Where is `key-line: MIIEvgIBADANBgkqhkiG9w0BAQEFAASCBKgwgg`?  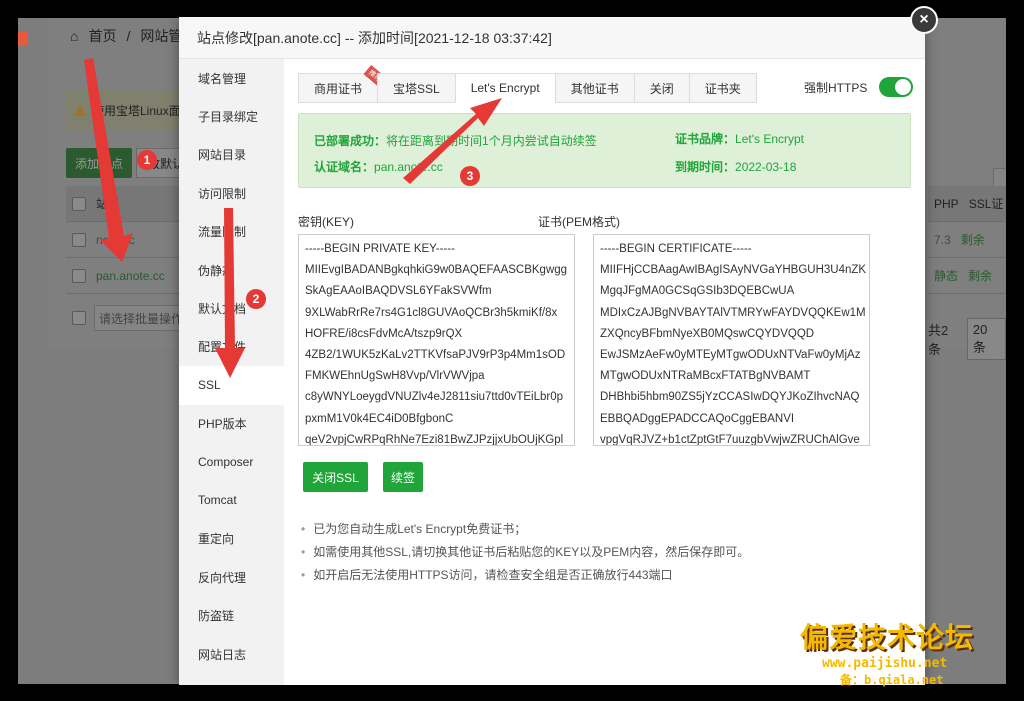
key-line: MIIEvgIBADANBgkqhkiG9w0BAQEFAASCBKgwgg is located at coordinates (436, 270).